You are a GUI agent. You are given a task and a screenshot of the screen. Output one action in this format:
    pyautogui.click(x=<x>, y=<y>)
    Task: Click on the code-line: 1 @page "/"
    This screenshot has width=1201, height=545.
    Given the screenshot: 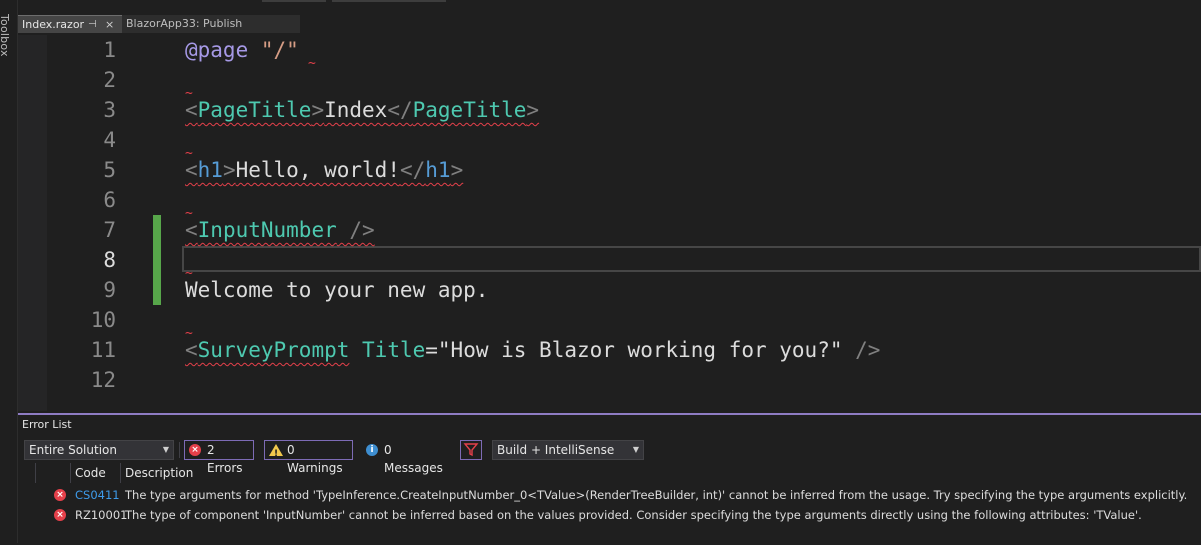 What is the action you would take?
    pyautogui.click(x=609, y=50)
    